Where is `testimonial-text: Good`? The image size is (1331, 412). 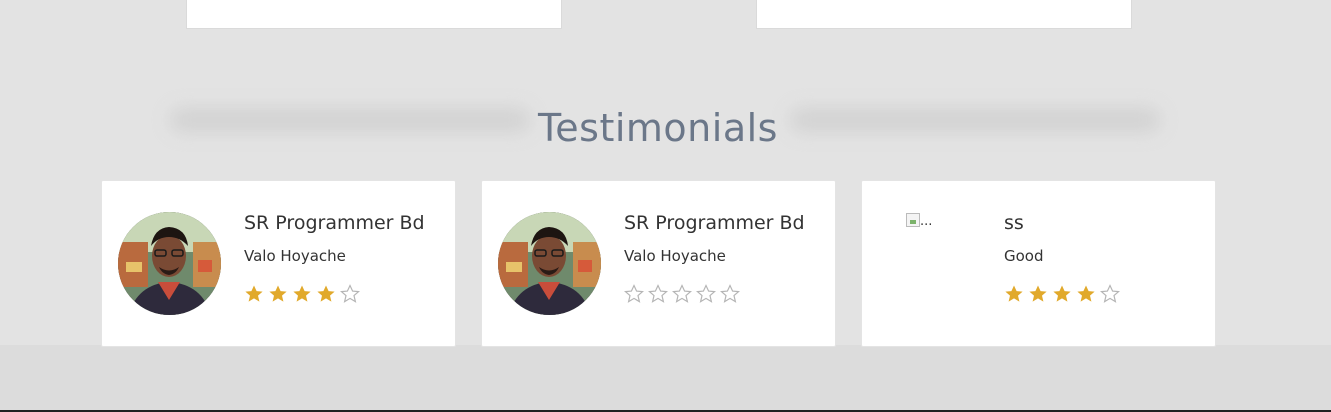 testimonial-text: Good is located at coordinates (1024, 256).